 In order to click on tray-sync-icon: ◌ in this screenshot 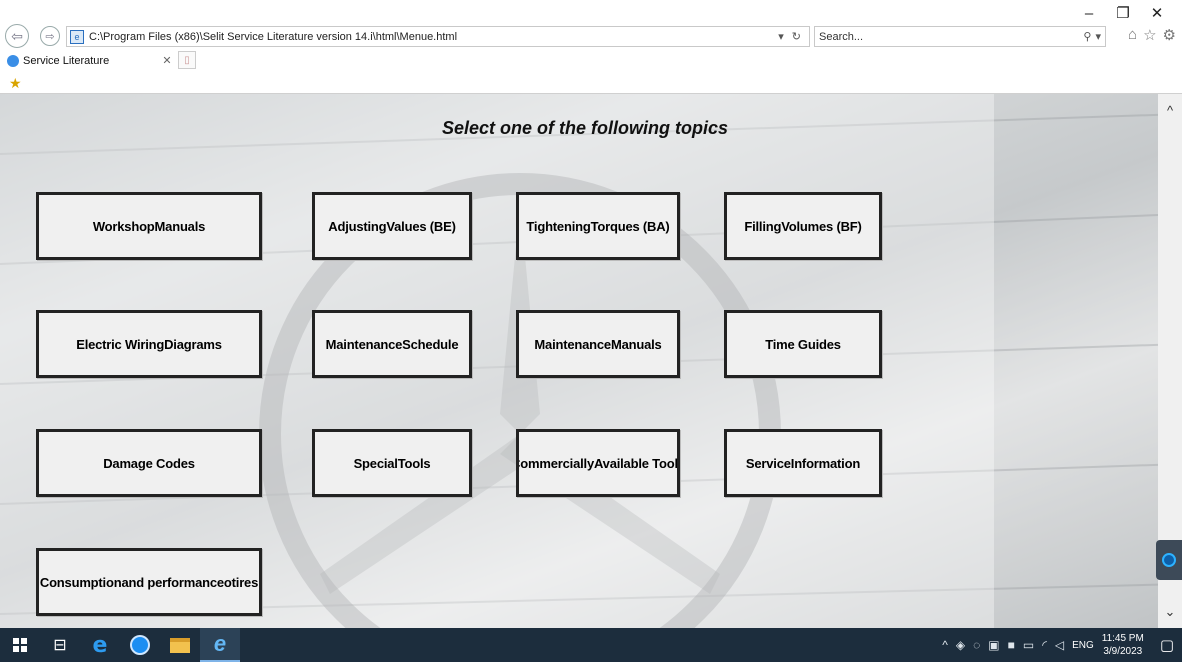, I will do `click(976, 645)`.